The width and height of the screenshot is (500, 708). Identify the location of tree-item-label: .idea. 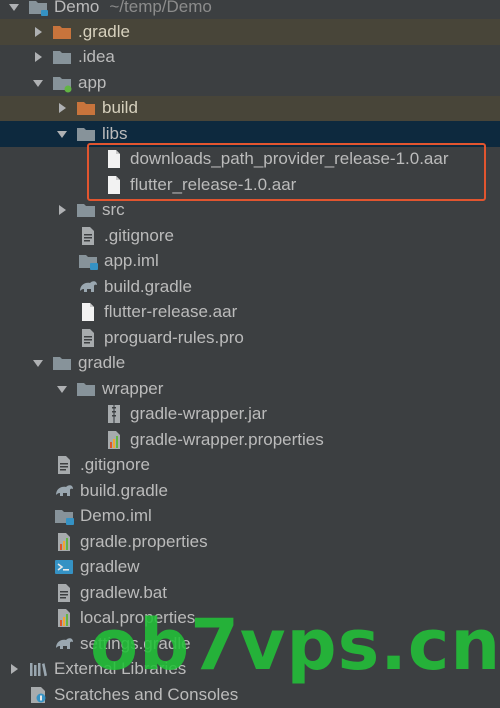
(96, 57).